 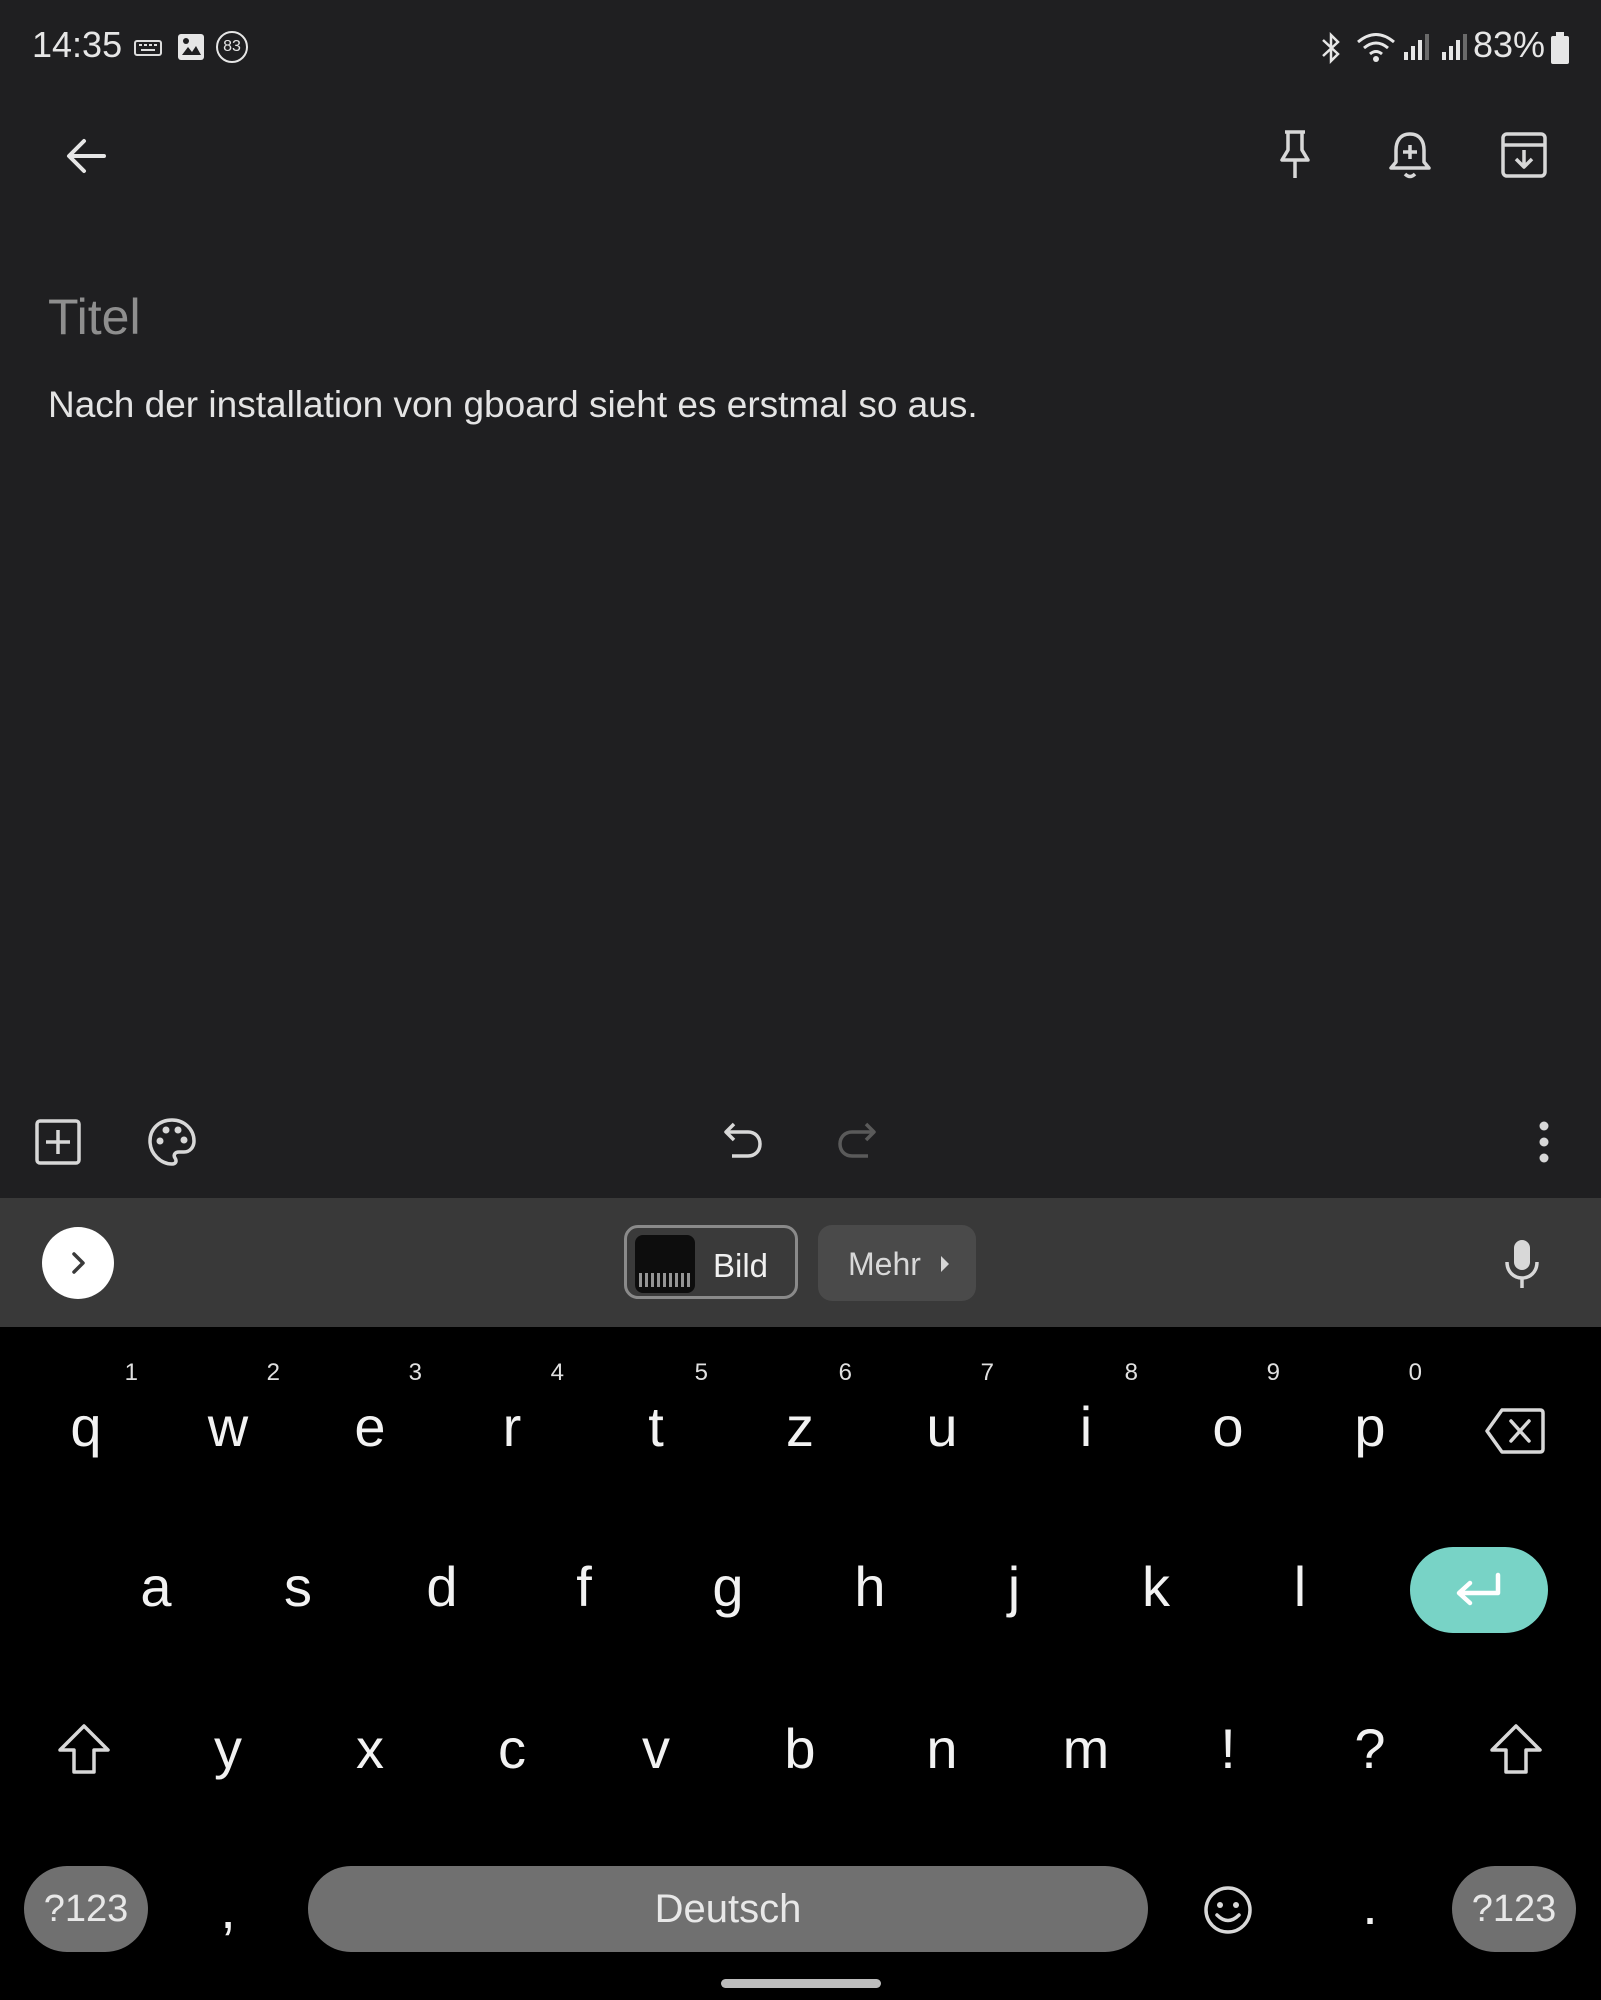 What do you see at coordinates (1300, 1587) in the screenshot?
I see `key-l: l` at bounding box center [1300, 1587].